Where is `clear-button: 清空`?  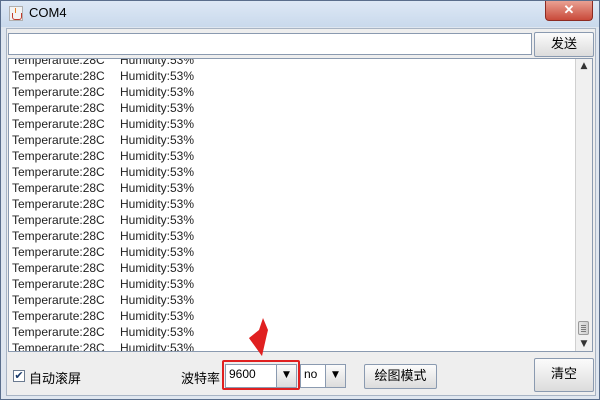 clear-button: 清空 is located at coordinates (564, 375).